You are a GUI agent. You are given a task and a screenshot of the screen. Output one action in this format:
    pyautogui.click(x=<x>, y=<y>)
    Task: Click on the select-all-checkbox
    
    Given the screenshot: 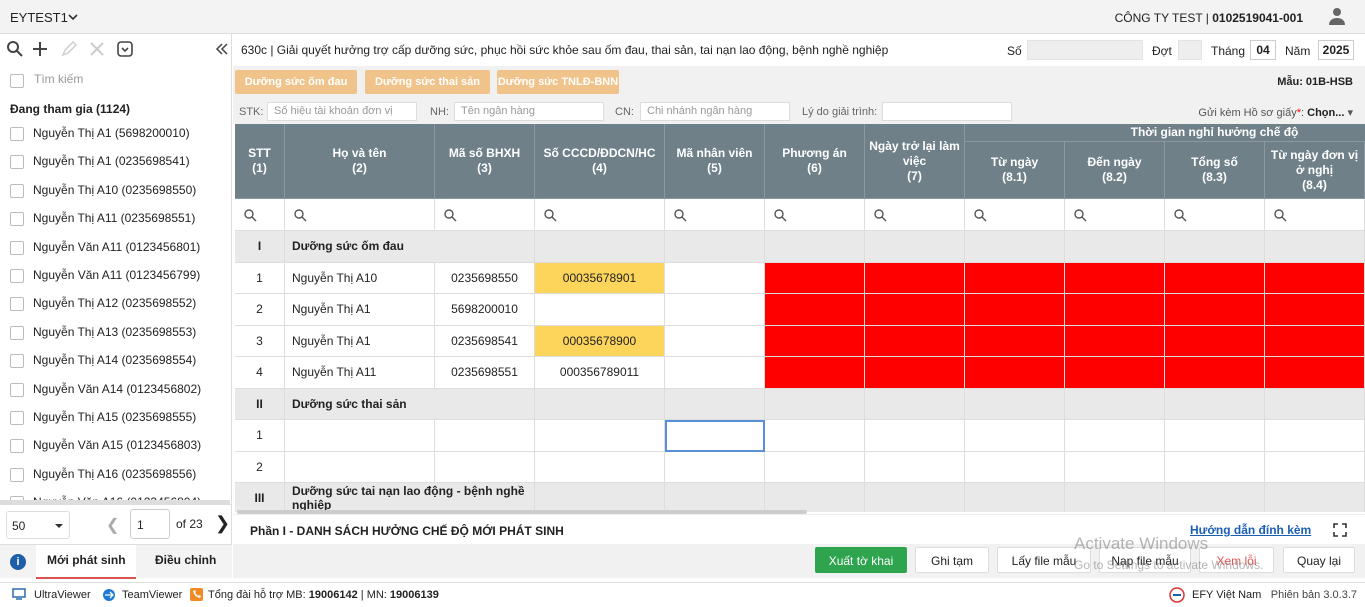 What is the action you would take?
    pyautogui.click(x=17, y=81)
    